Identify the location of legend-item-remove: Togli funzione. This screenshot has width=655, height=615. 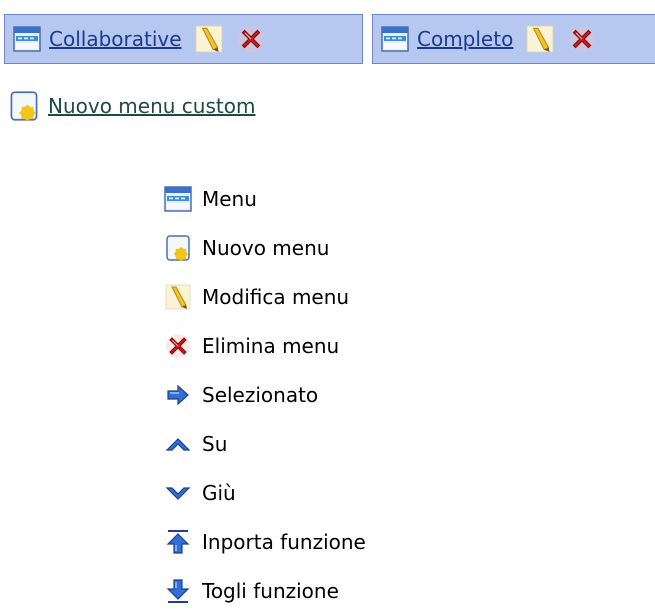
(265, 590).